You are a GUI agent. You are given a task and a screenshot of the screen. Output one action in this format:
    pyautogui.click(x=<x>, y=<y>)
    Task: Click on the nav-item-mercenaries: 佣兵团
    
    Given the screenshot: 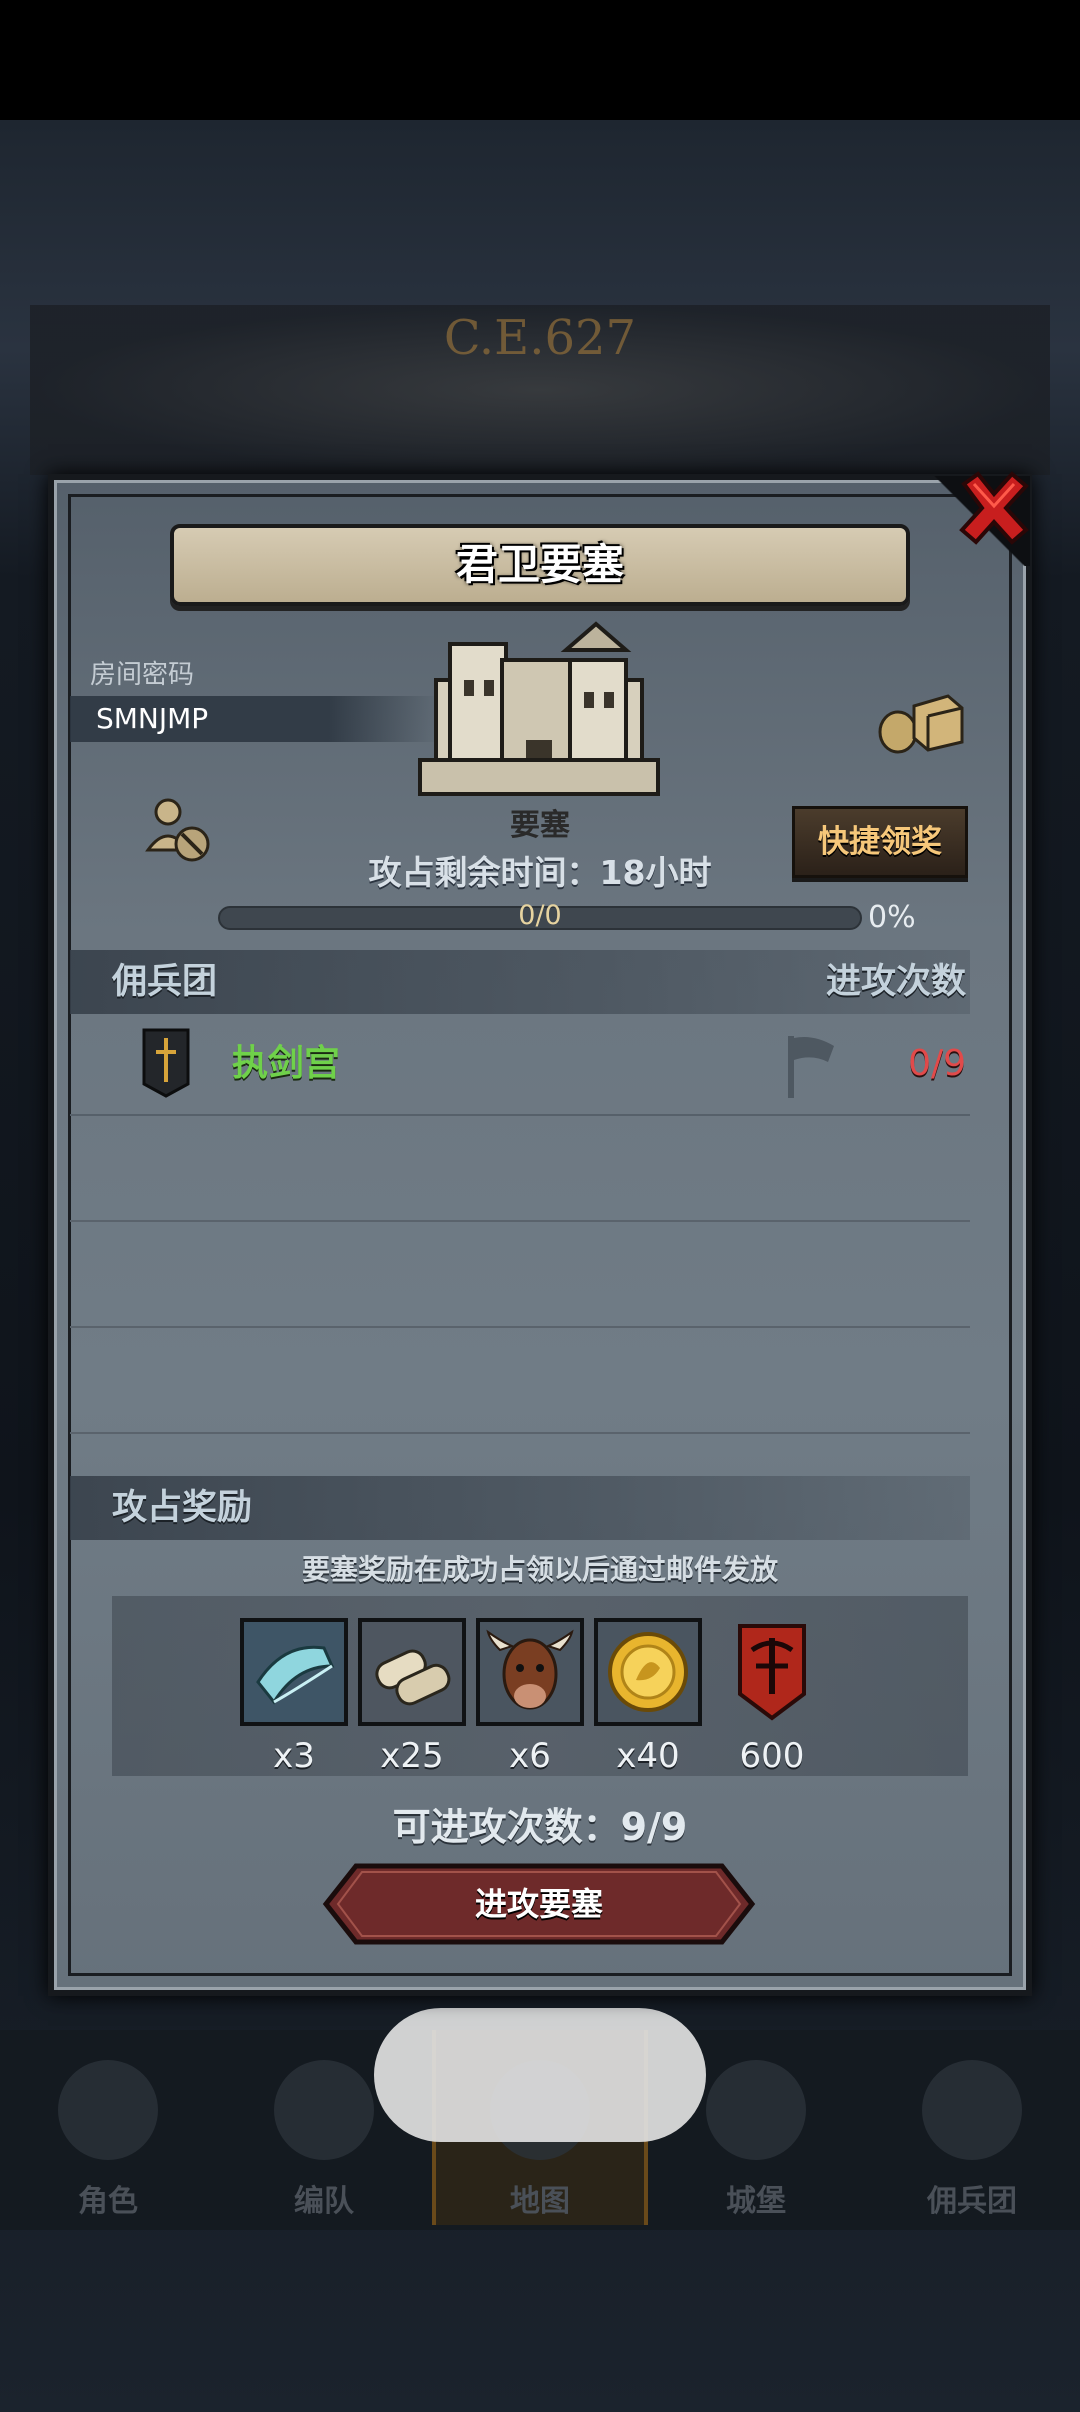 What is the action you would take?
    pyautogui.click(x=972, y=2127)
    